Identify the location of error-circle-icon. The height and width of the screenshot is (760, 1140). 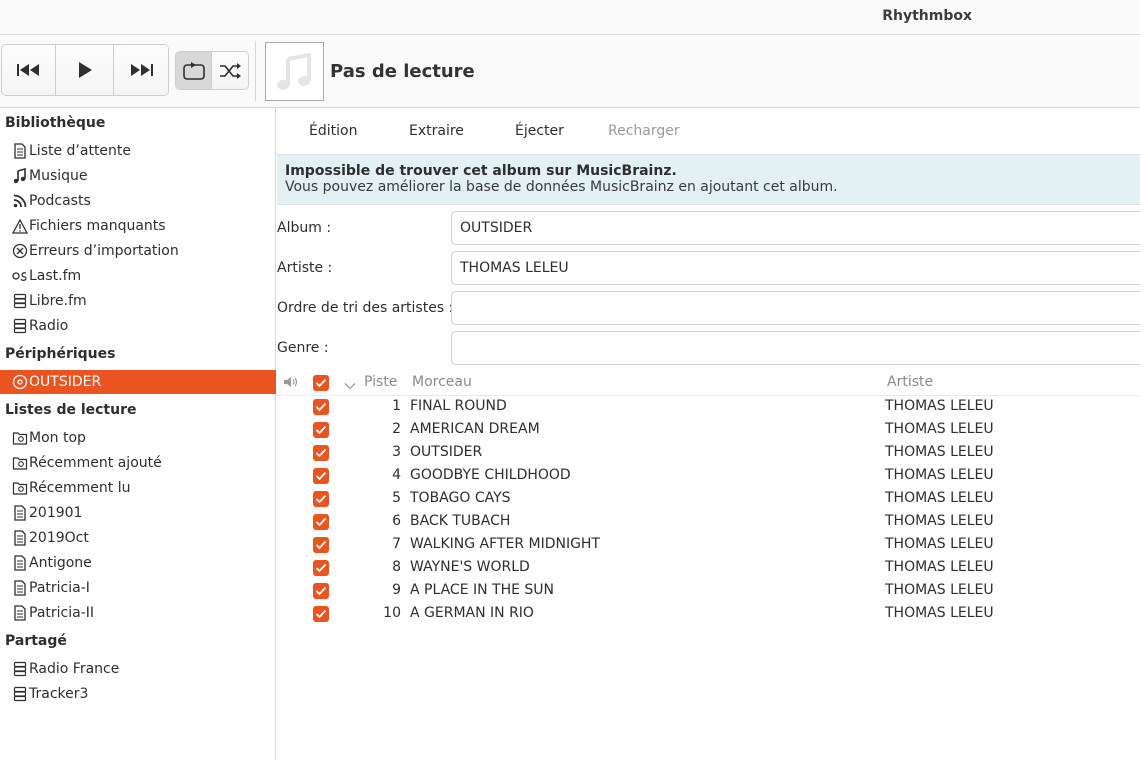
(20, 251).